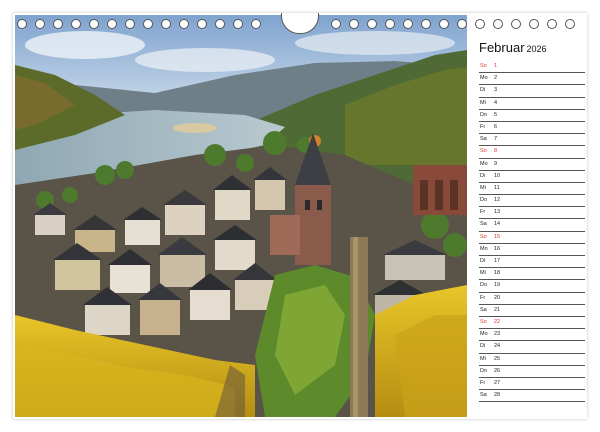  I want to click on day-number: 7, so click(496, 139).